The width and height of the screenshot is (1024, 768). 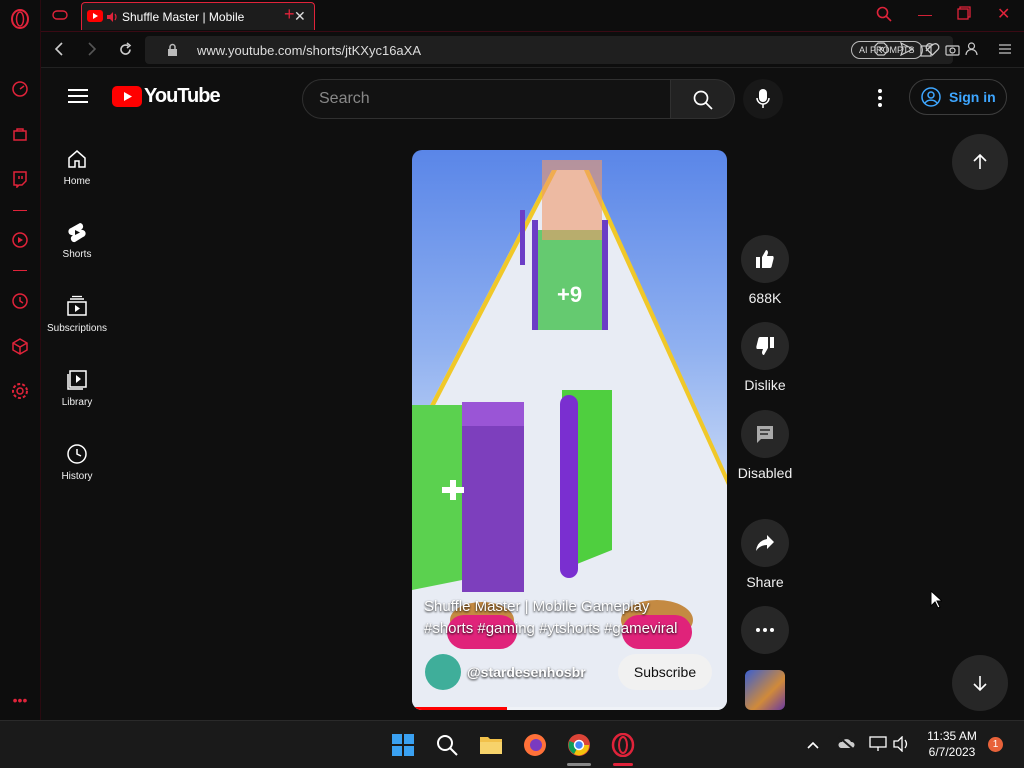 I want to click on history-clock-icon, so click(x=20, y=302).